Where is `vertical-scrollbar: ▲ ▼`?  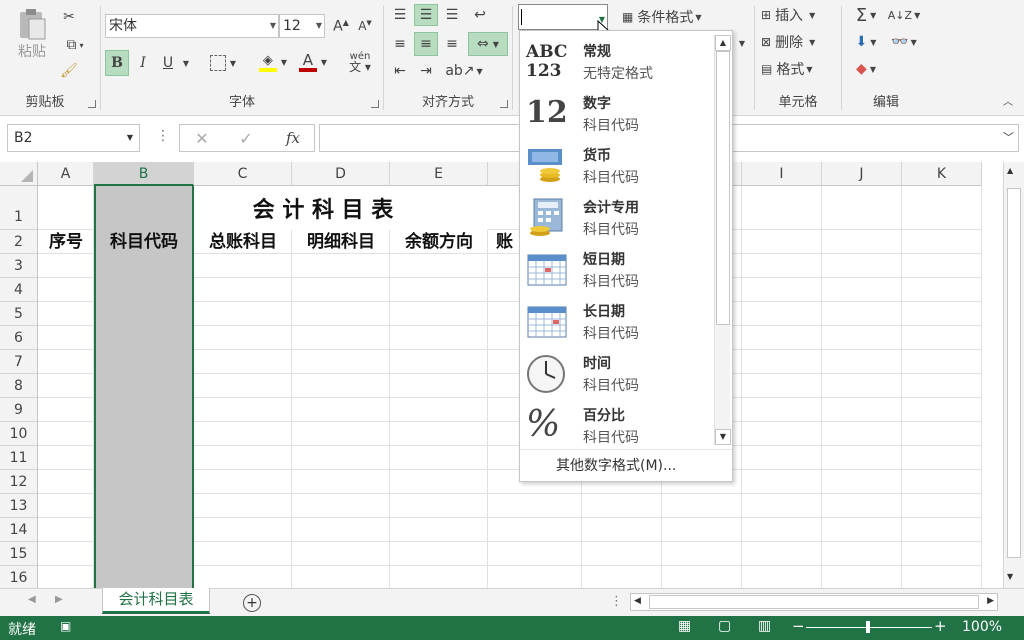
vertical-scrollbar: ▲ ▼ is located at coordinates (1013, 375).